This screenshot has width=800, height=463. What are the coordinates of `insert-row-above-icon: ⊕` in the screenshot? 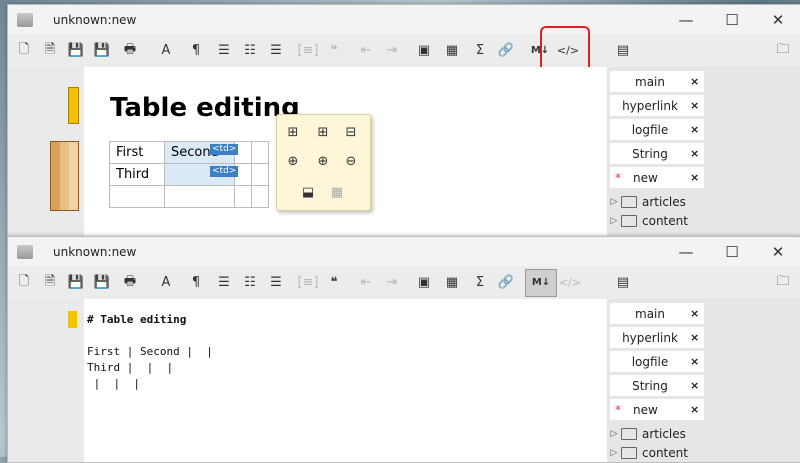 It's located at (293, 161).